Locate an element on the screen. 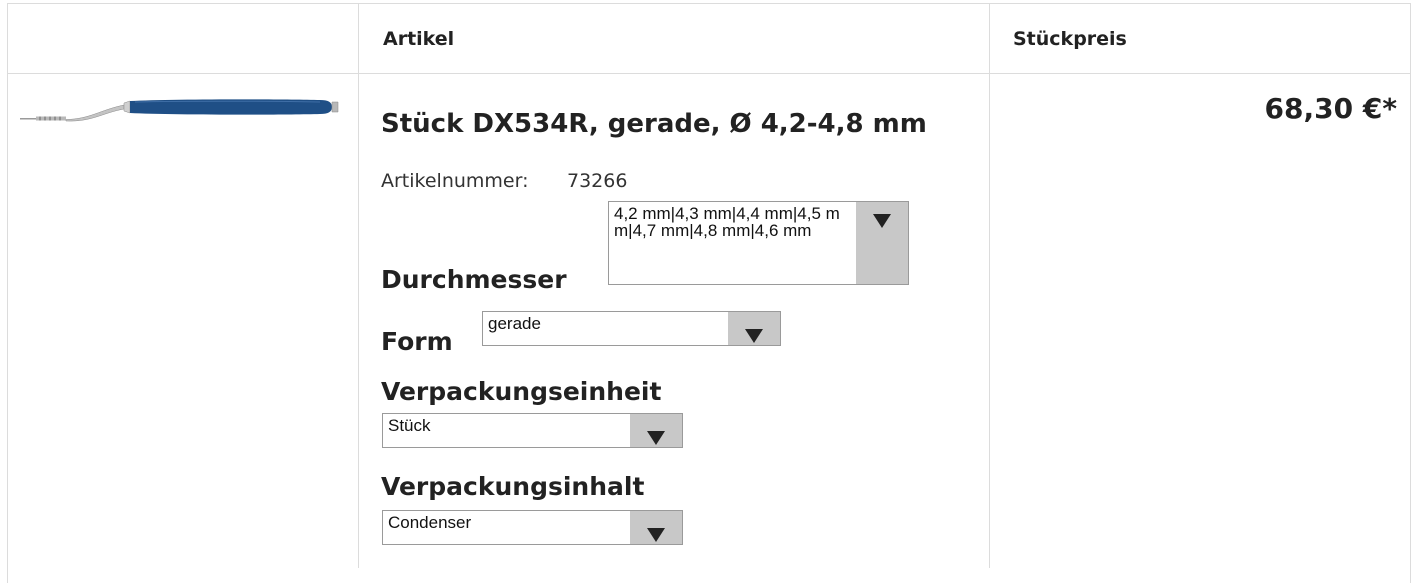 The image size is (1416, 583). form-dropdown-arrow is located at coordinates (754, 328).